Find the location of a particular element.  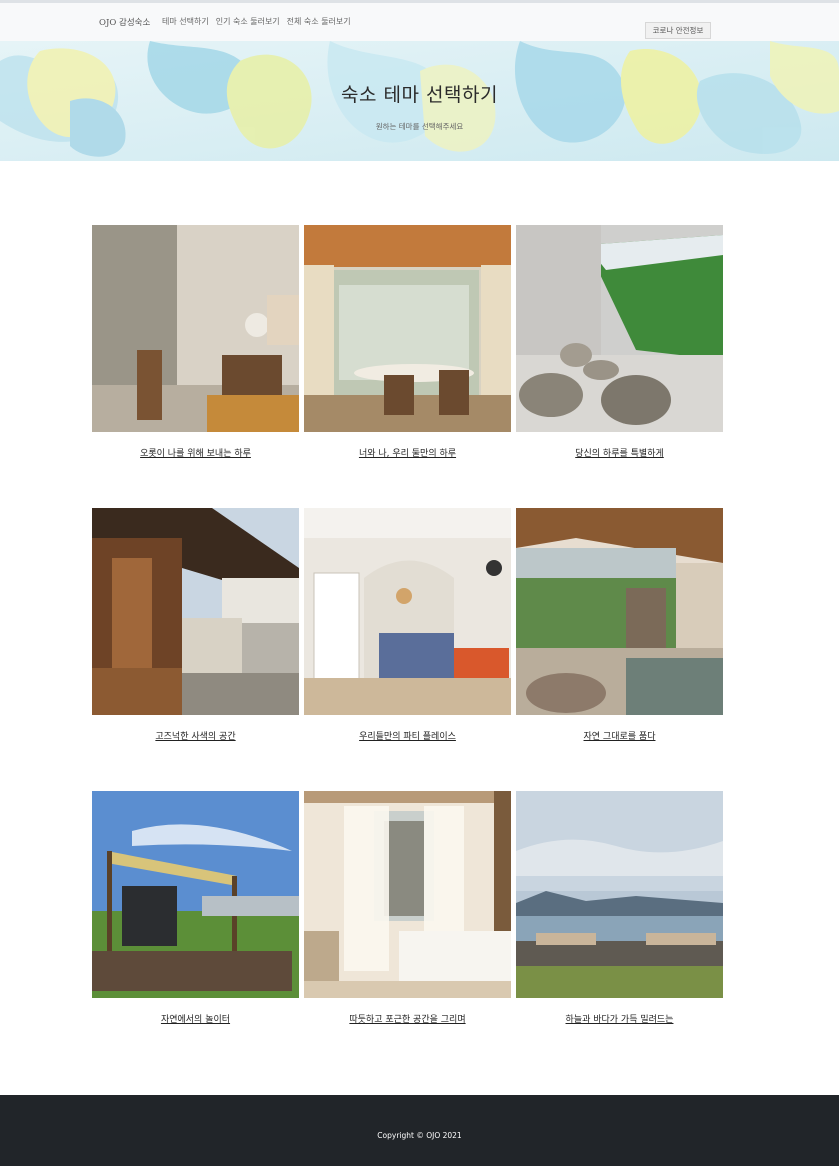

terrace-image is located at coordinates (619, 328).